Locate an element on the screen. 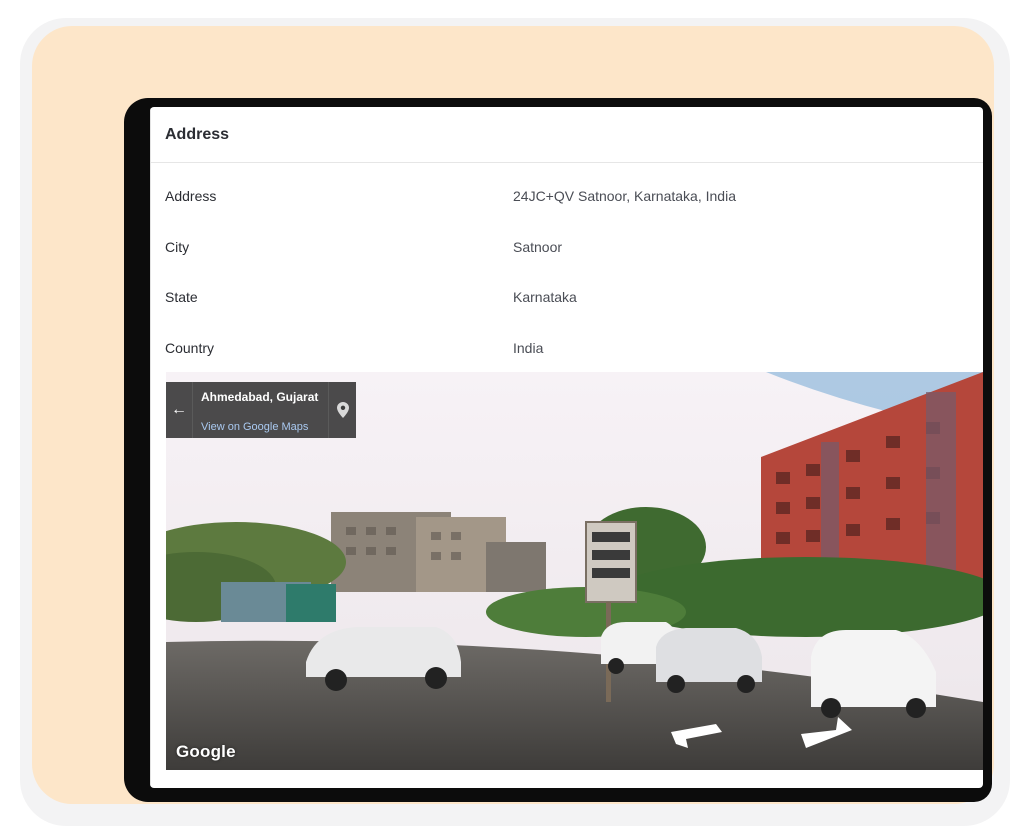  detail-value: Satnoor is located at coordinates (538, 246).